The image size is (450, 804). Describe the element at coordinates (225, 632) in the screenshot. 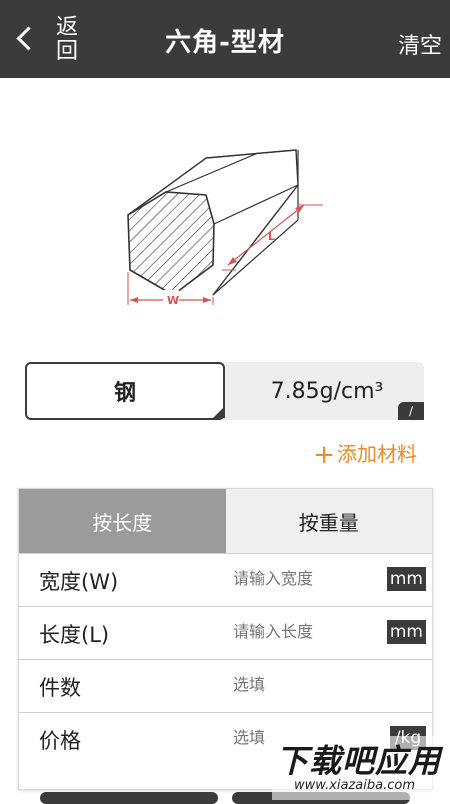

I see `length-row: 长度(L) mm` at that location.